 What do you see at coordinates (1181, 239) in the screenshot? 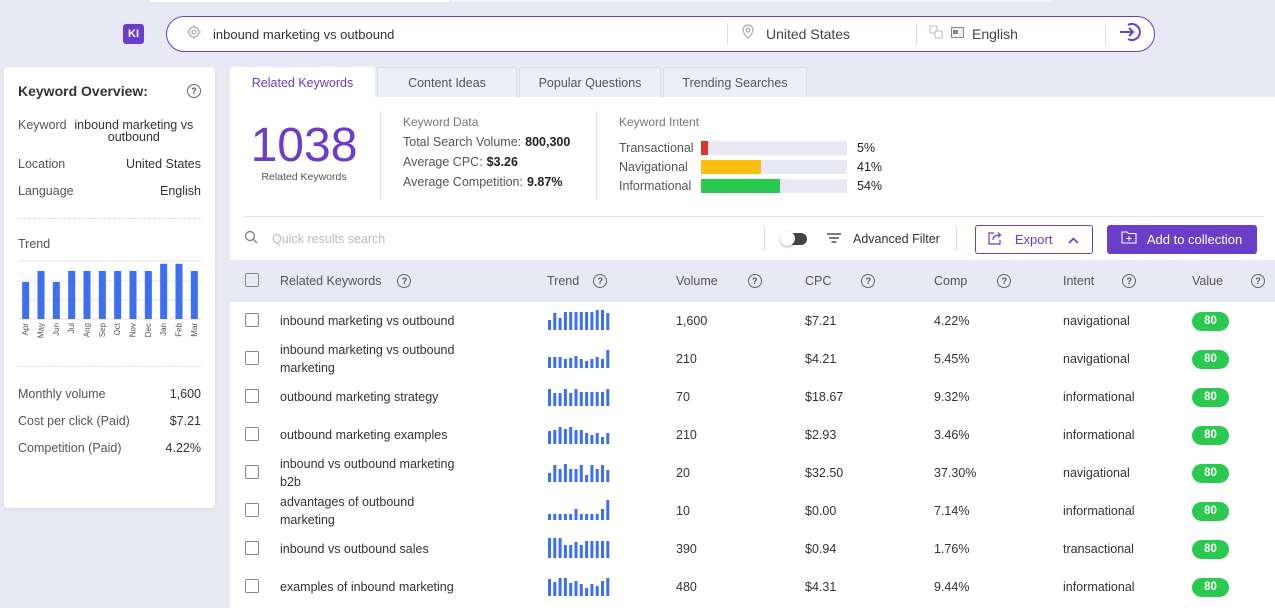
I see `add-to-collection-button: Add to collection` at bounding box center [1181, 239].